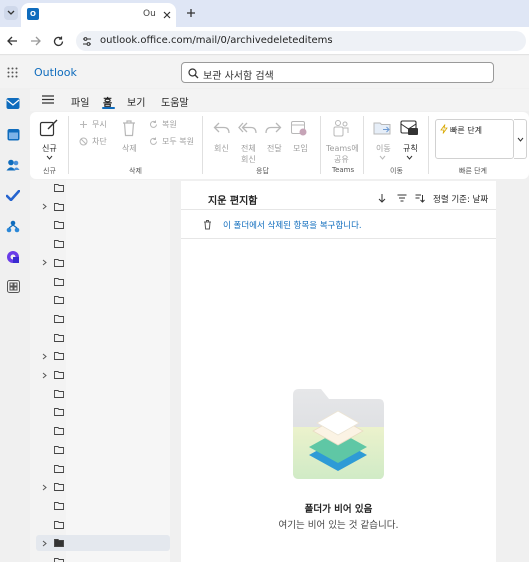 The width and height of the screenshot is (529, 562). Describe the element at coordinates (129, 128) in the screenshot. I see `delete-icon` at that location.